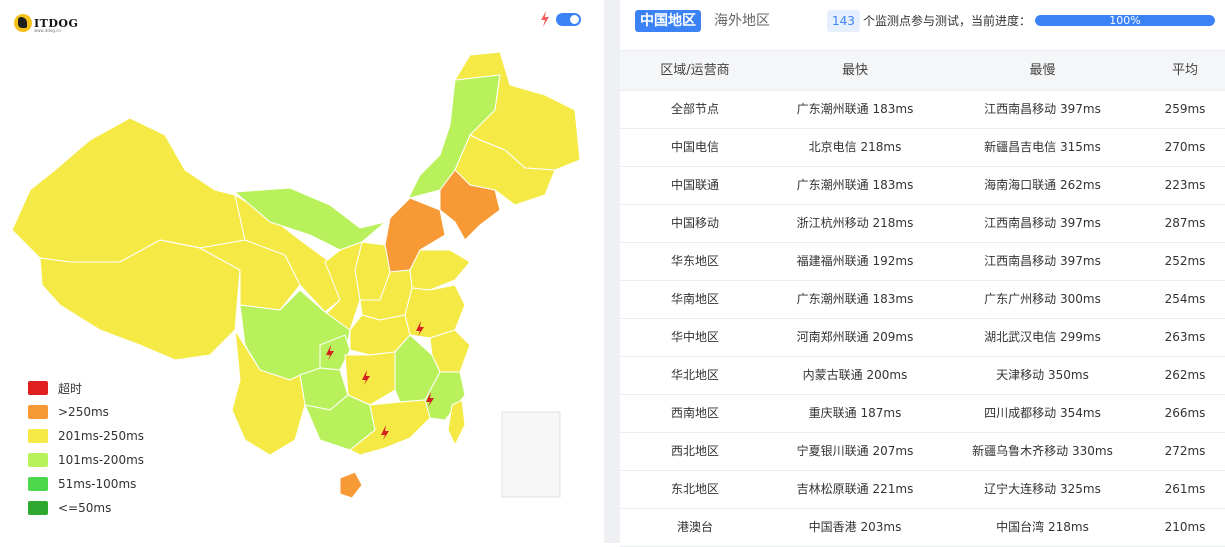 The height and width of the screenshot is (547, 1225). I want to click on panel-divider, so click(612, 271).